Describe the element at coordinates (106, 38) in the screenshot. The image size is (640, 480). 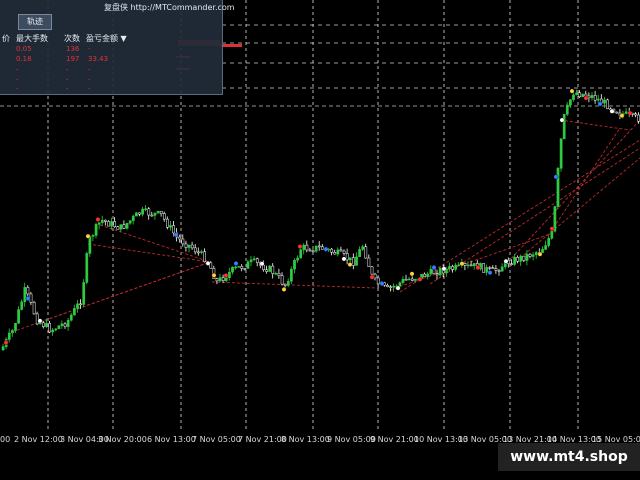
I see `col-header-pnl: 盈亏金额 ▼` at that location.